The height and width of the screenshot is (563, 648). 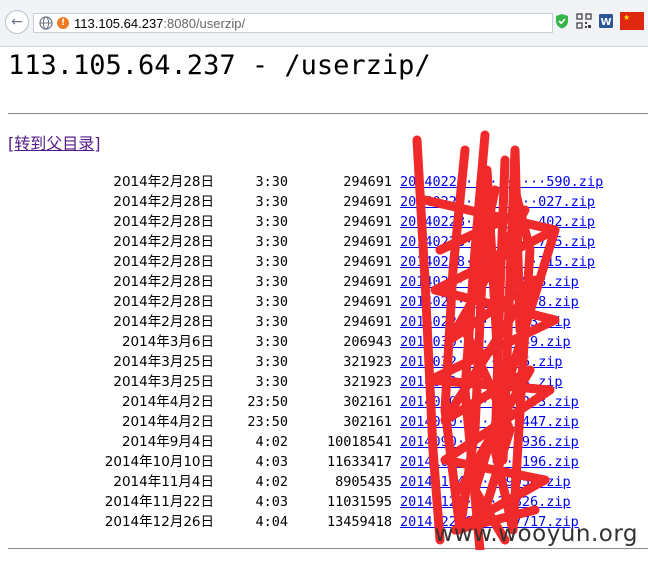 What do you see at coordinates (632, 21) in the screenshot?
I see `china-flag-icon: ★` at bounding box center [632, 21].